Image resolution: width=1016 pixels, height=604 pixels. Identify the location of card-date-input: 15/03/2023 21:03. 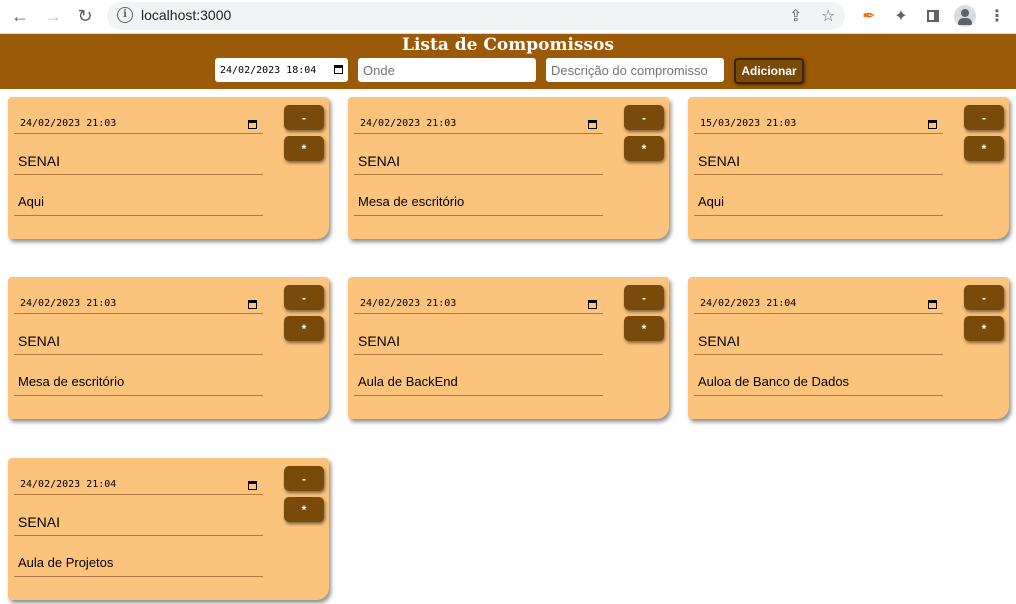
(818, 120).